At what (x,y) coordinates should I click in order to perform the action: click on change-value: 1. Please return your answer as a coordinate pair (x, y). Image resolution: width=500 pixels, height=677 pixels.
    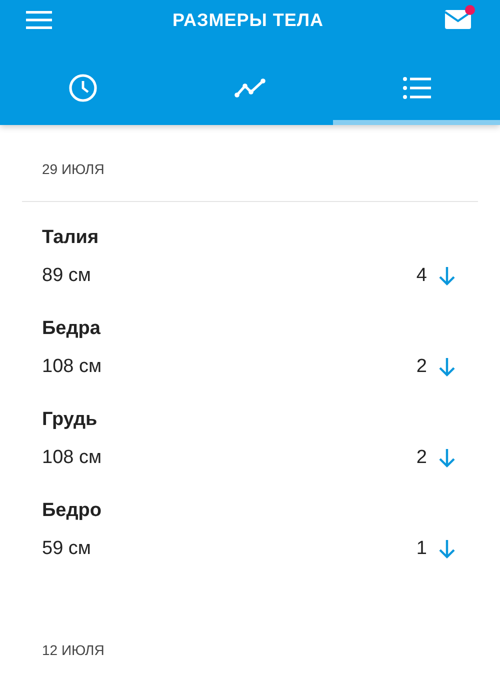
    Looking at the image, I should click on (421, 549).